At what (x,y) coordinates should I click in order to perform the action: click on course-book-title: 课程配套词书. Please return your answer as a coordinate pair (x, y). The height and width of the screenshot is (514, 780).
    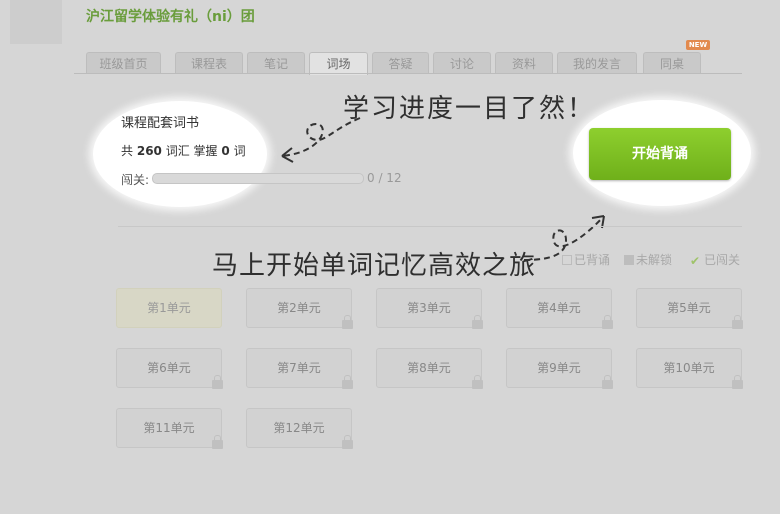
    Looking at the image, I should click on (160, 123).